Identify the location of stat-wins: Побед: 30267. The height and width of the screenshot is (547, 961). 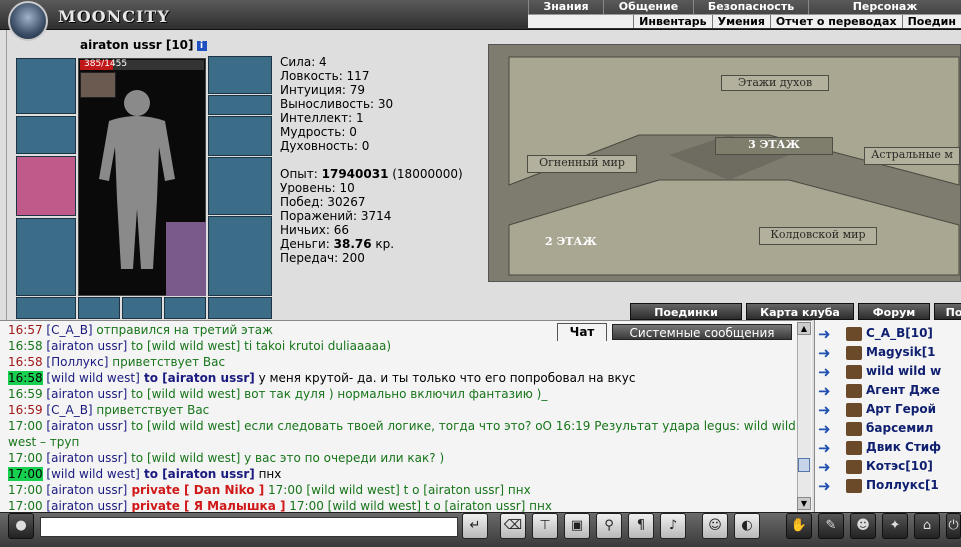
(323, 202).